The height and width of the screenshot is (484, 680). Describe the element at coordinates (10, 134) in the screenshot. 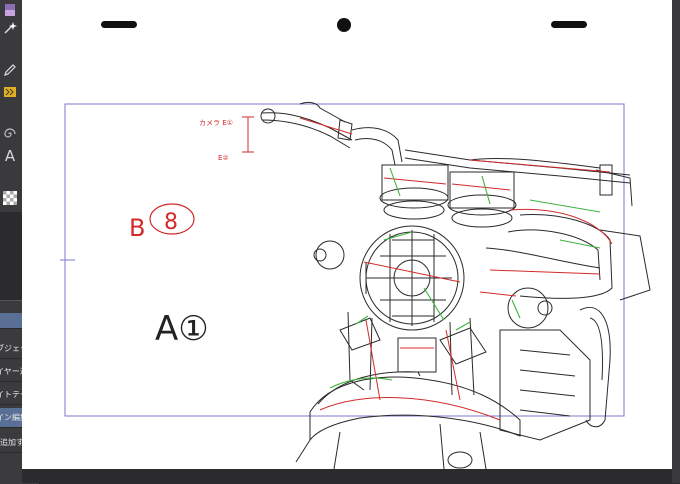

I see `spiral-tool-icon` at that location.